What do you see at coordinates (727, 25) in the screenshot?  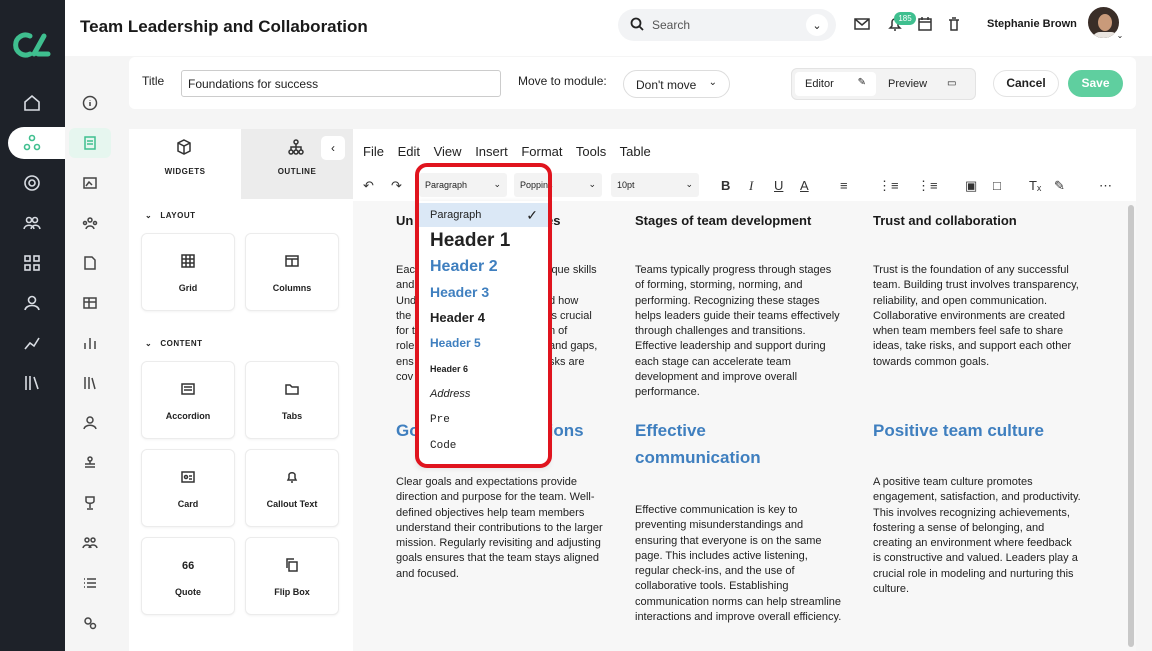 I see `search-box: Search ⌄` at bounding box center [727, 25].